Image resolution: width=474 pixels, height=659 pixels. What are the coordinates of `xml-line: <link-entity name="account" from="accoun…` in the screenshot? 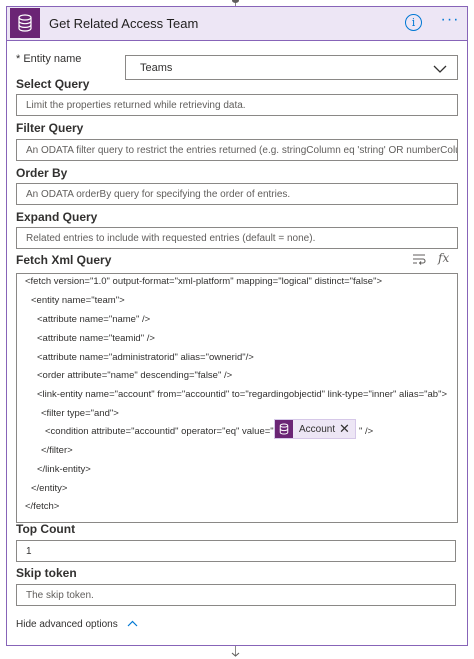 It's located at (242, 394).